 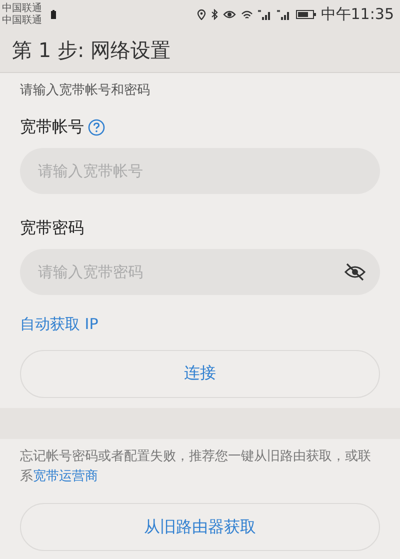 I want to click on clock-time: 中午11:35, so click(x=357, y=14).